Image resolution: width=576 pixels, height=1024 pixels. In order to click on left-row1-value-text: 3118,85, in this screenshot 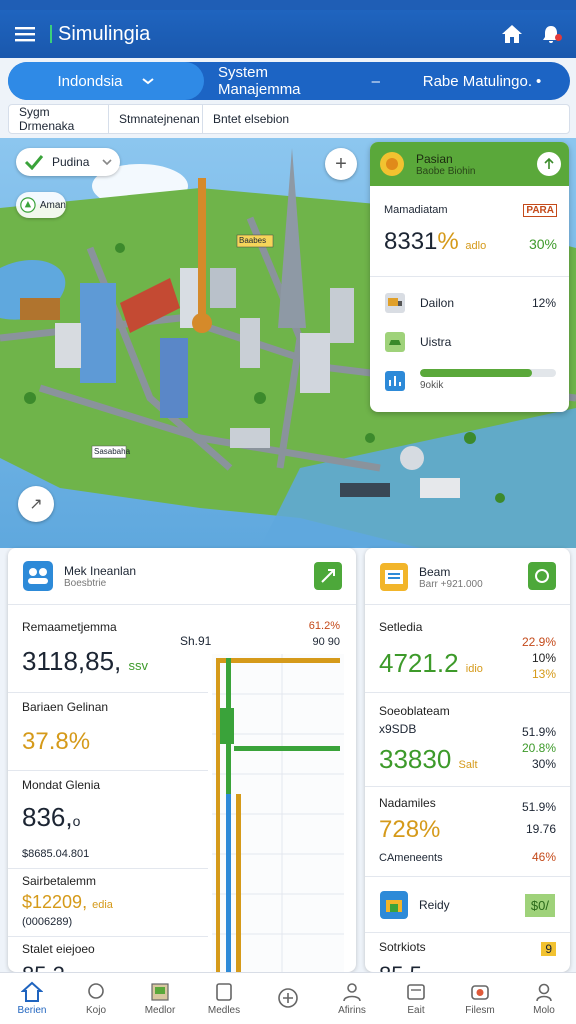, I will do `click(72, 661)`.